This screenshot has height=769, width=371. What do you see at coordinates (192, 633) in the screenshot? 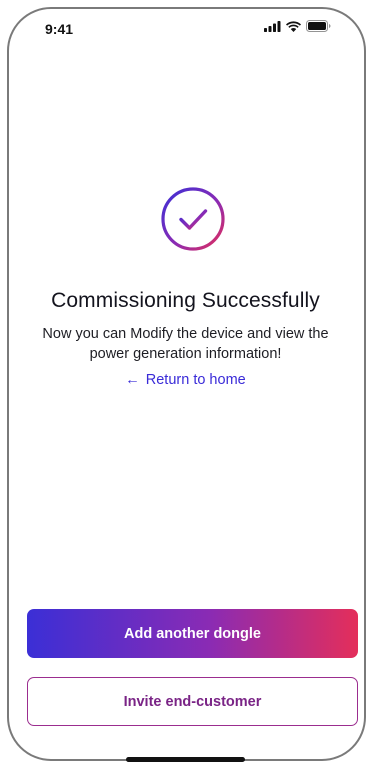
I see `add-another-dongle-button: Add another dongle` at bounding box center [192, 633].